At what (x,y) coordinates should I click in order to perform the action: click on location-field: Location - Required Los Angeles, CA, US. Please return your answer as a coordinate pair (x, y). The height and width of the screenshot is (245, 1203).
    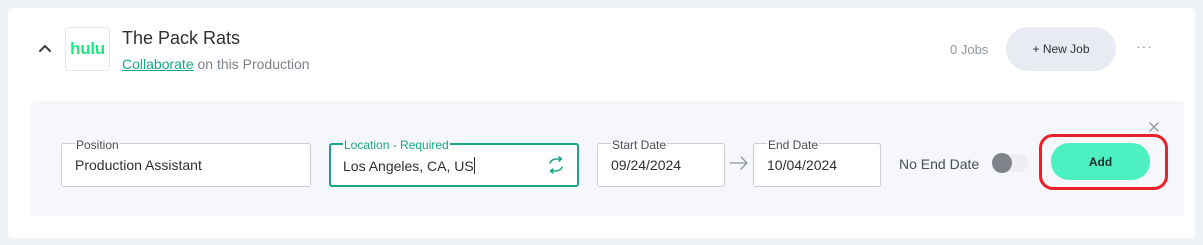
    Looking at the image, I should click on (454, 163).